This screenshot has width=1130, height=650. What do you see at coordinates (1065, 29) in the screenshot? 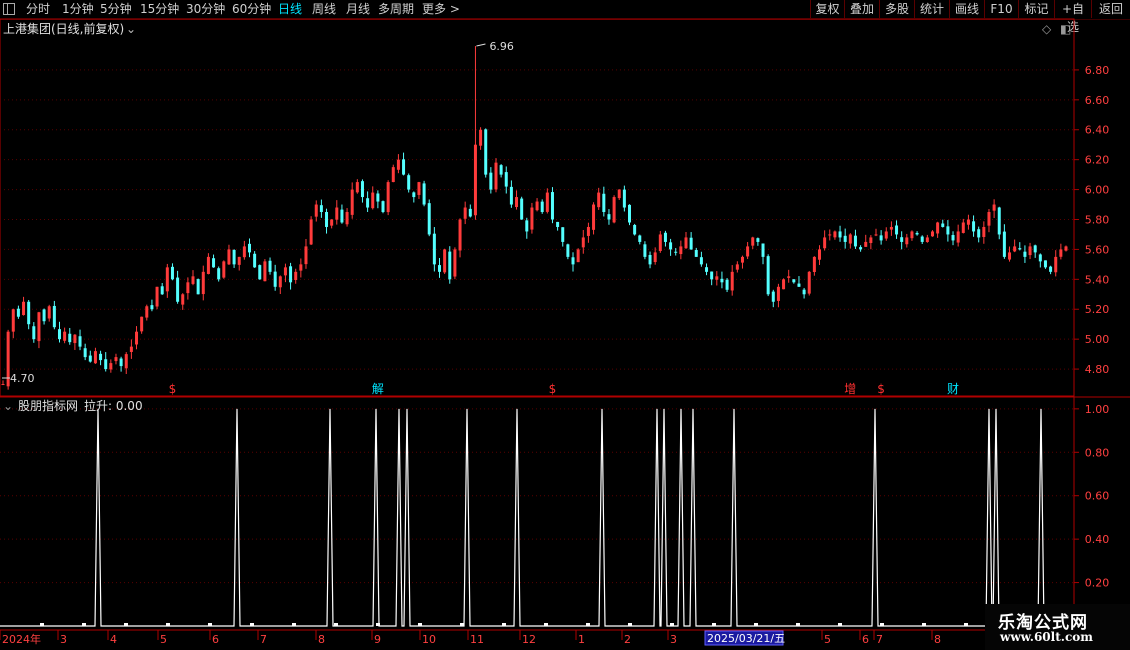
I see `panel-toggle-icon: ◧` at bounding box center [1065, 29].